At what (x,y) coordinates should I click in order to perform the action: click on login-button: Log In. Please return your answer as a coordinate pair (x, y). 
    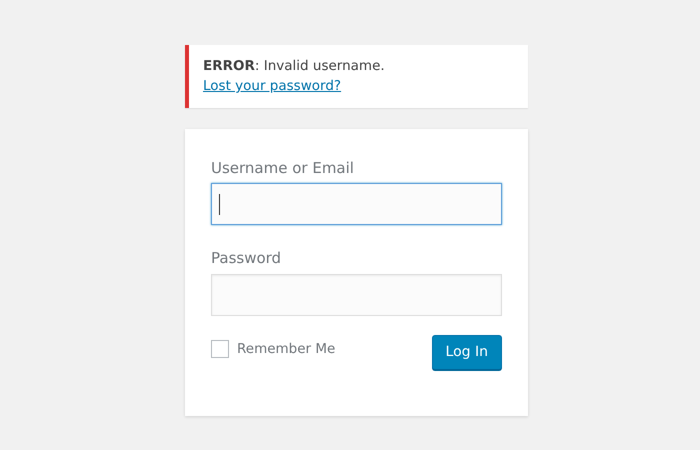
    Looking at the image, I should click on (467, 352).